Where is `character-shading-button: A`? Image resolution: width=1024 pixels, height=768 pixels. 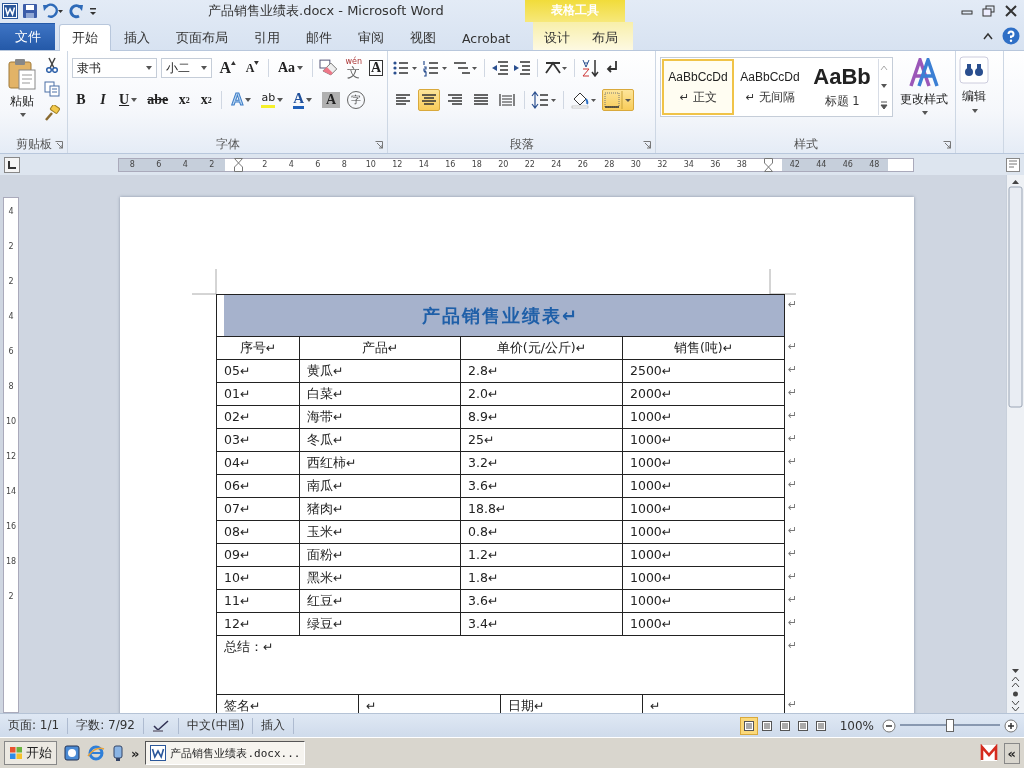 character-shading-button: A is located at coordinates (331, 100).